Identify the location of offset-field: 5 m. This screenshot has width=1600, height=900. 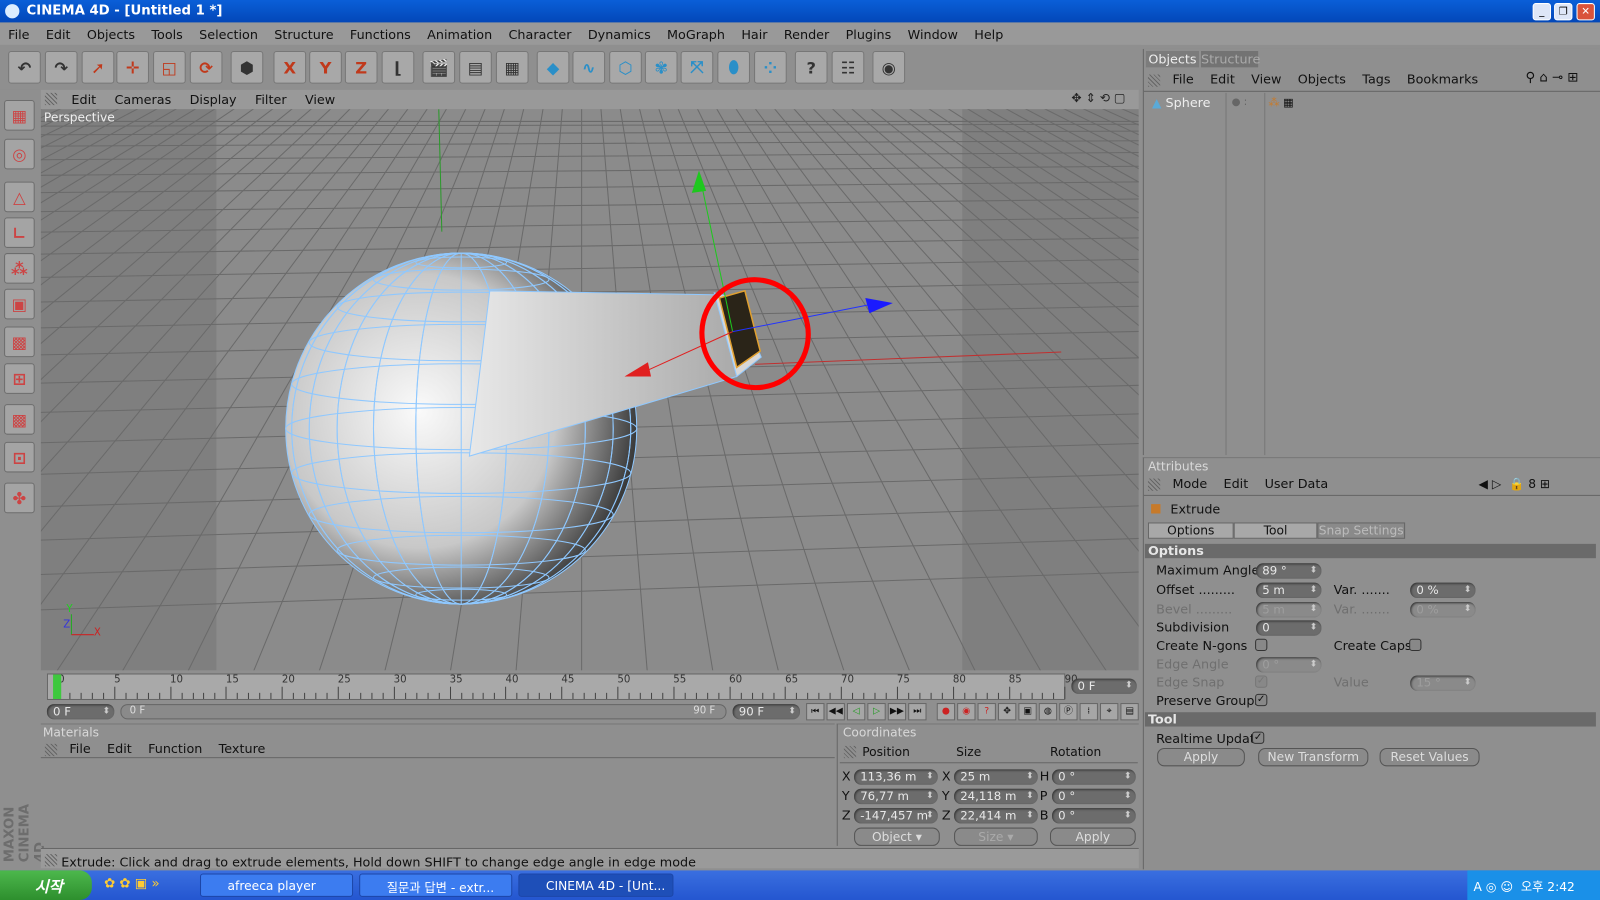
(1289, 590).